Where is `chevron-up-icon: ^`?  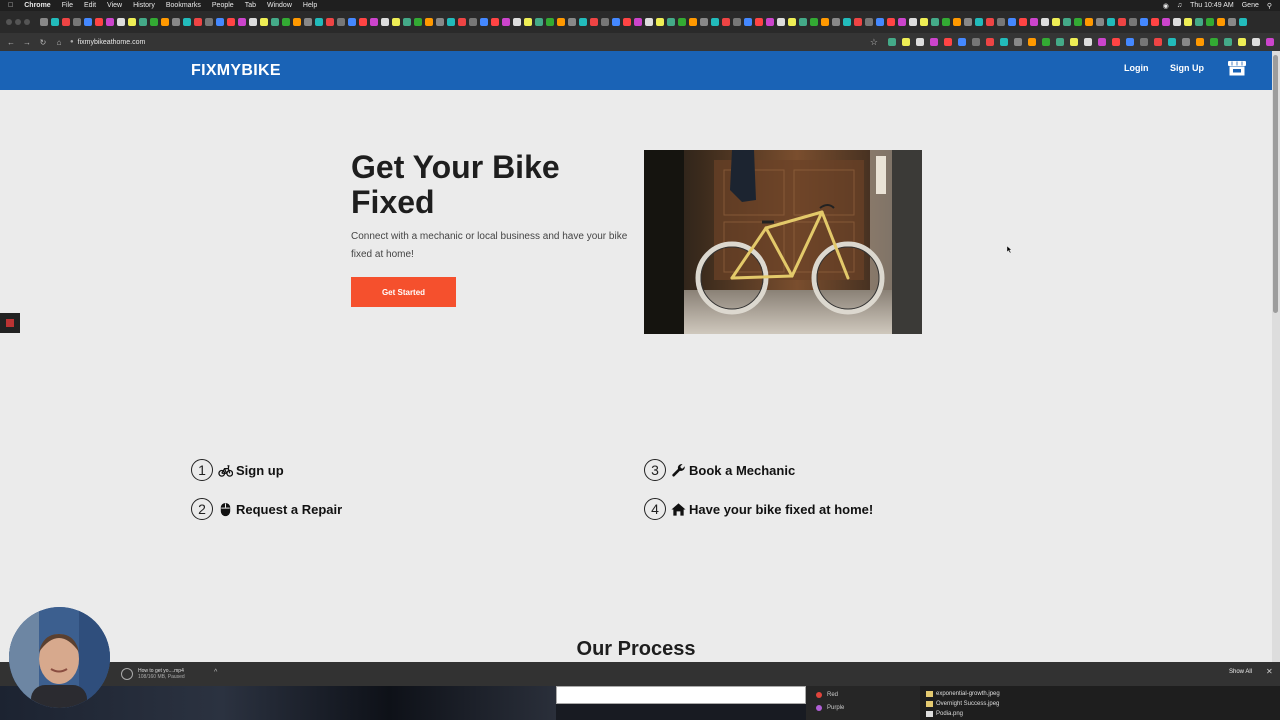 chevron-up-icon: ^ is located at coordinates (215, 672).